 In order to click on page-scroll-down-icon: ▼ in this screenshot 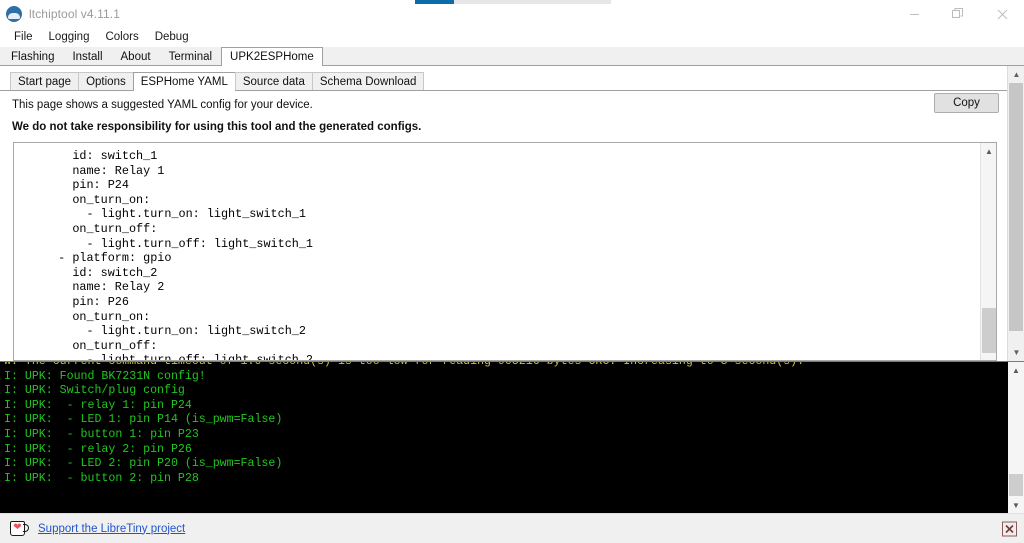, I will do `click(1016, 352)`.